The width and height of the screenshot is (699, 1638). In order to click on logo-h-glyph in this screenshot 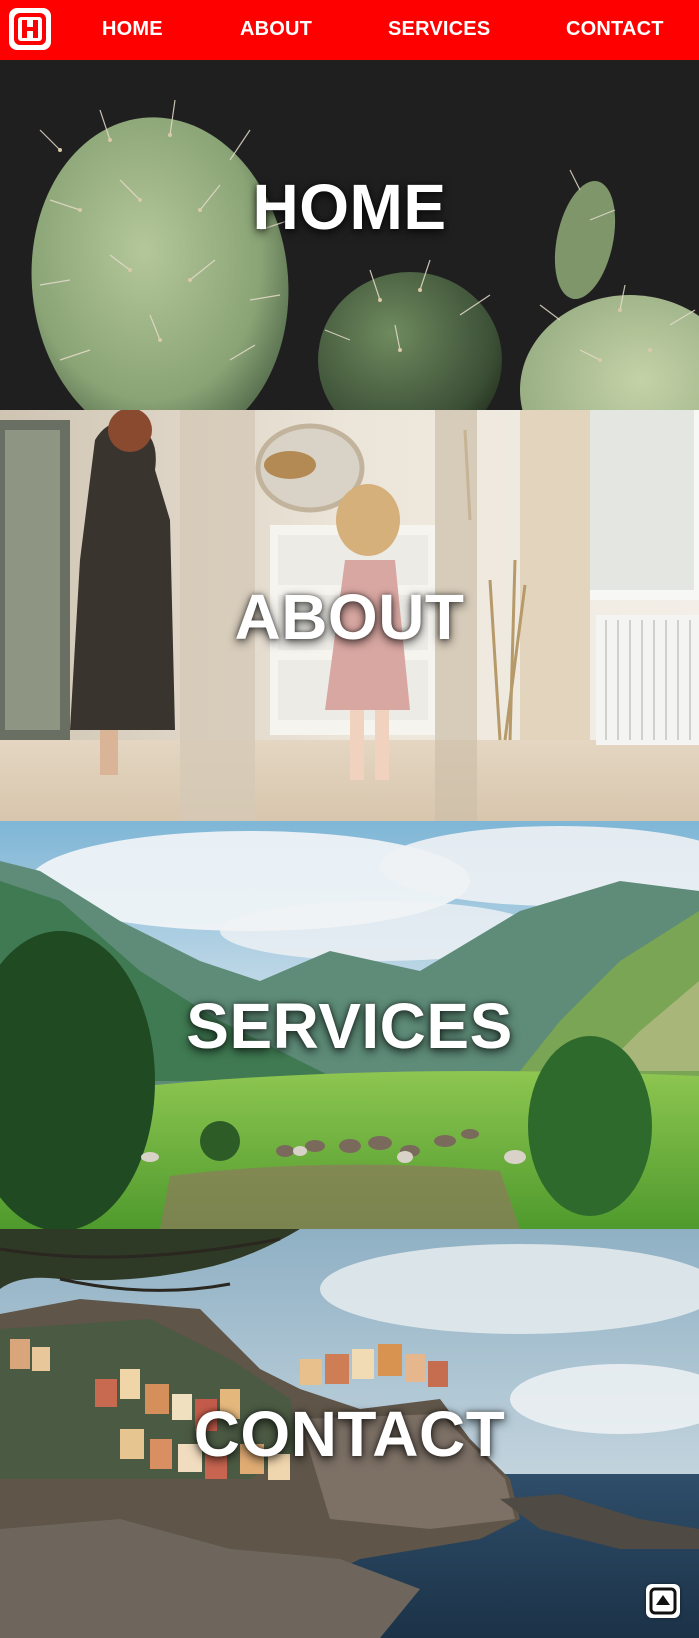, I will do `click(30, 29)`.